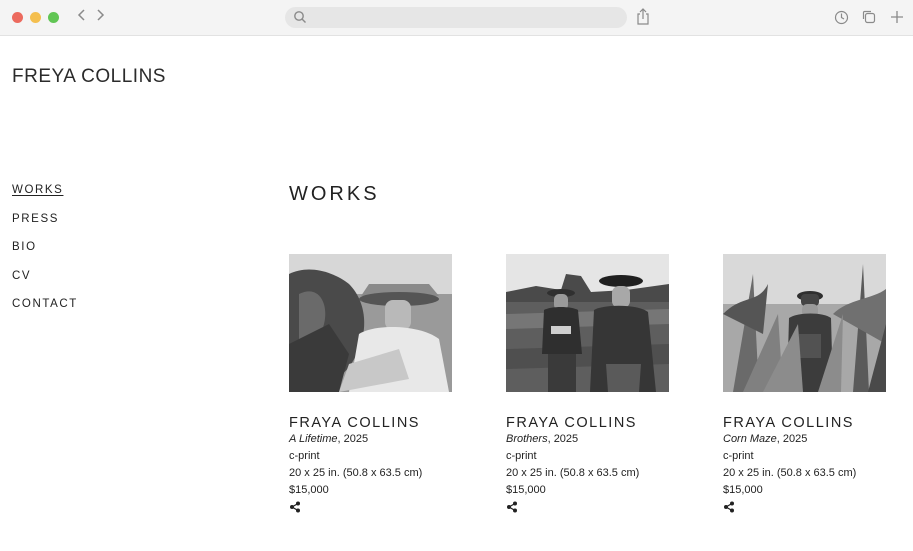 The image size is (913, 551). I want to click on nav-item-contact: CONTACT, so click(45, 312).